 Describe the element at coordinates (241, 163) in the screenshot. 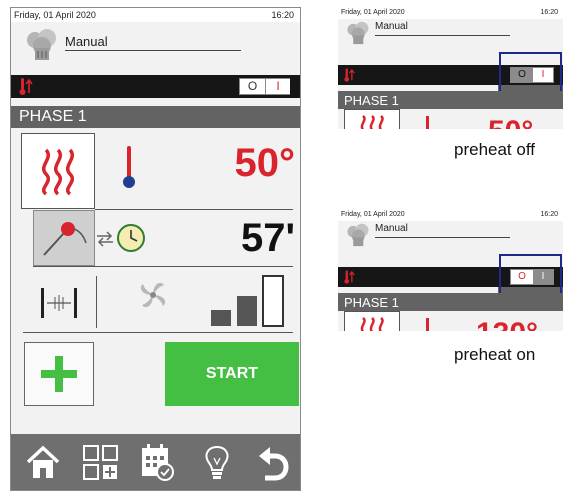

I see `temperature-value: 50°` at that location.